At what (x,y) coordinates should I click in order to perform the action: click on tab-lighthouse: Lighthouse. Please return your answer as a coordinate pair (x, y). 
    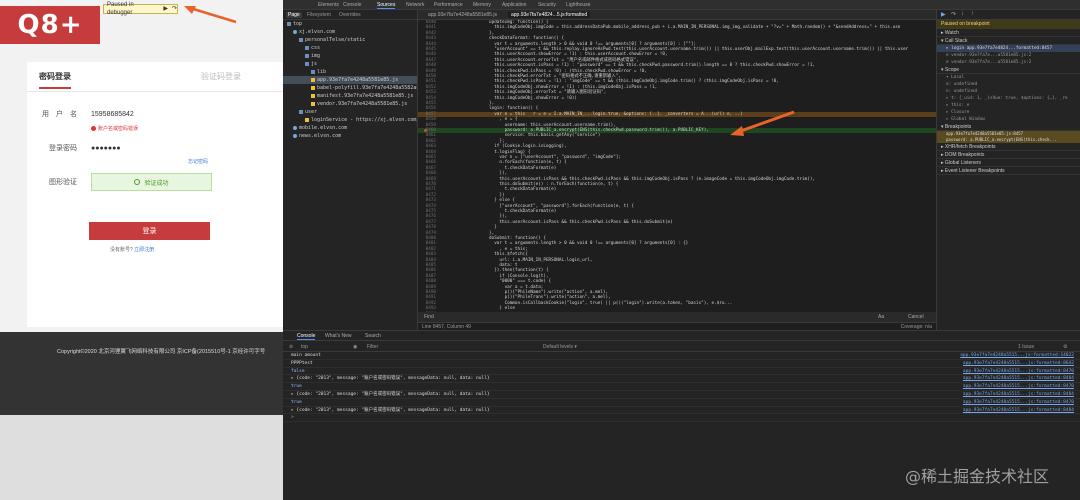
    Looking at the image, I should click on (578, 5).